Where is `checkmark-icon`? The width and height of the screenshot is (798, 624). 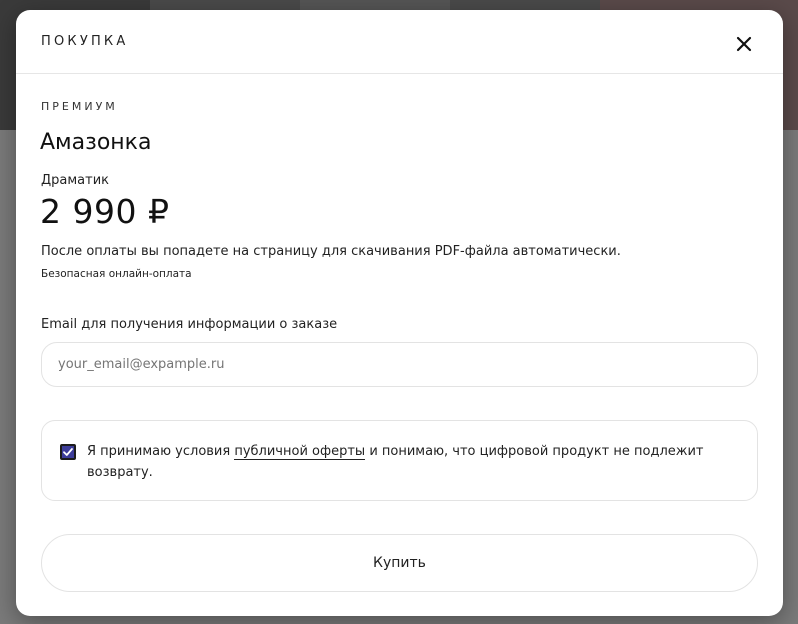 checkmark-icon is located at coordinates (68, 452).